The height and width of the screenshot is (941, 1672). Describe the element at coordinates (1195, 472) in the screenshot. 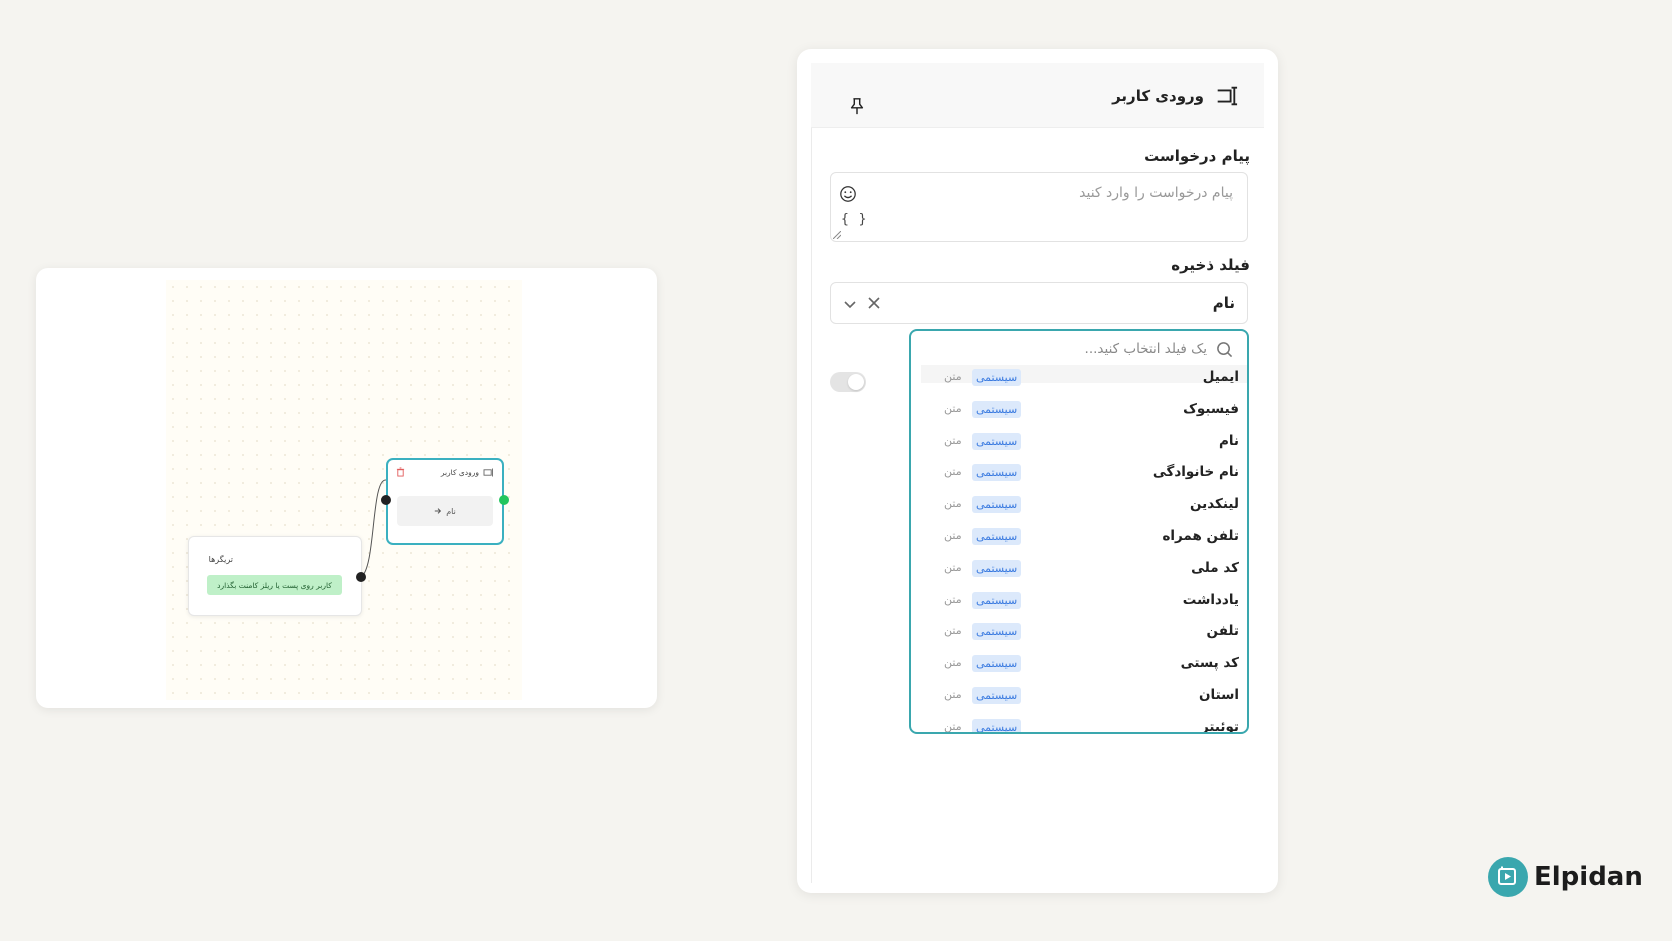

I see `option-name: نام خانوادگی` at that location.